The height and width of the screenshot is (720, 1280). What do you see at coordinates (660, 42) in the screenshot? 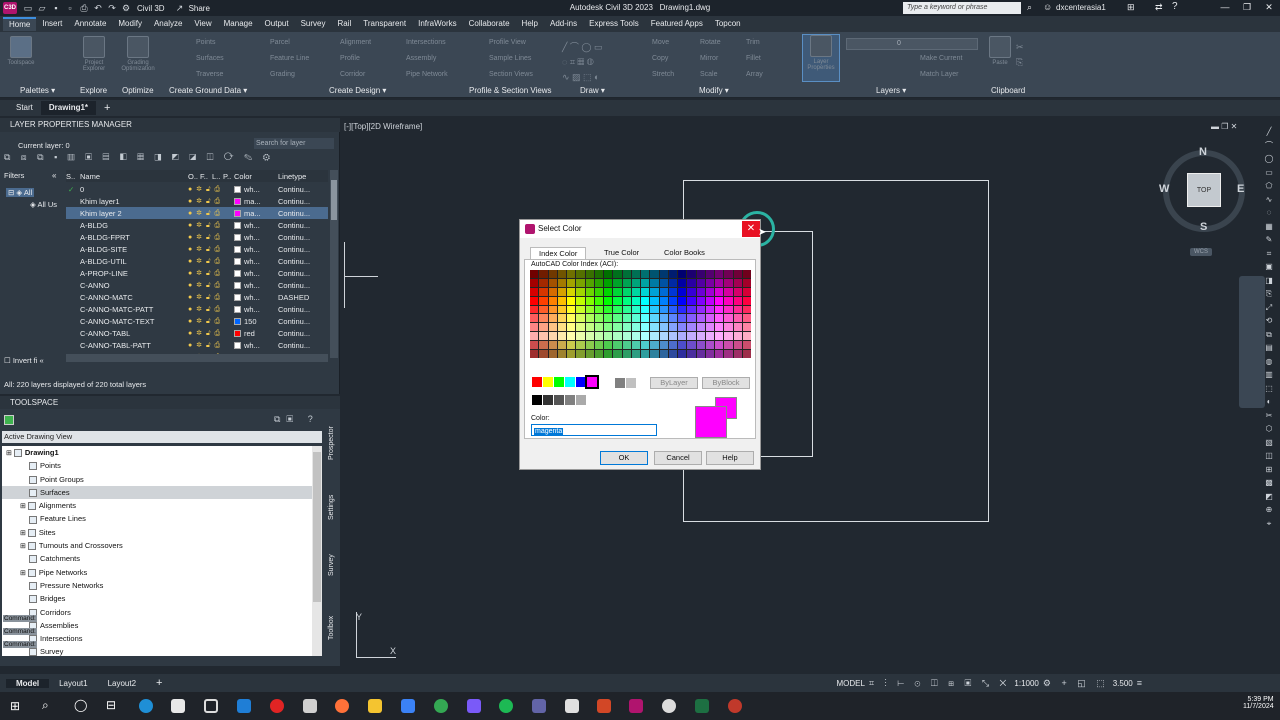
I see `move-button: Move` at bounding box center [660, 42].